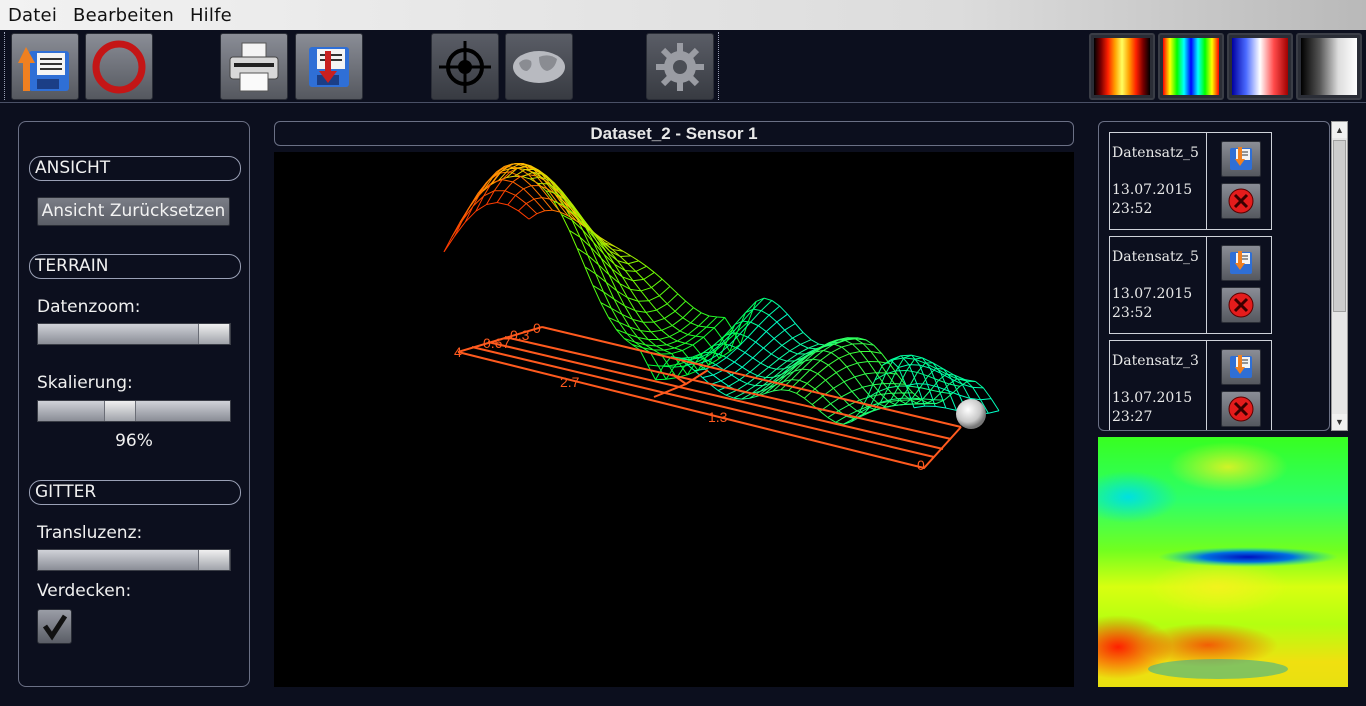 This screenshot has width=1366, height=706. I want to click on dataset-name: Datensatz_3, so click(1155, 361).